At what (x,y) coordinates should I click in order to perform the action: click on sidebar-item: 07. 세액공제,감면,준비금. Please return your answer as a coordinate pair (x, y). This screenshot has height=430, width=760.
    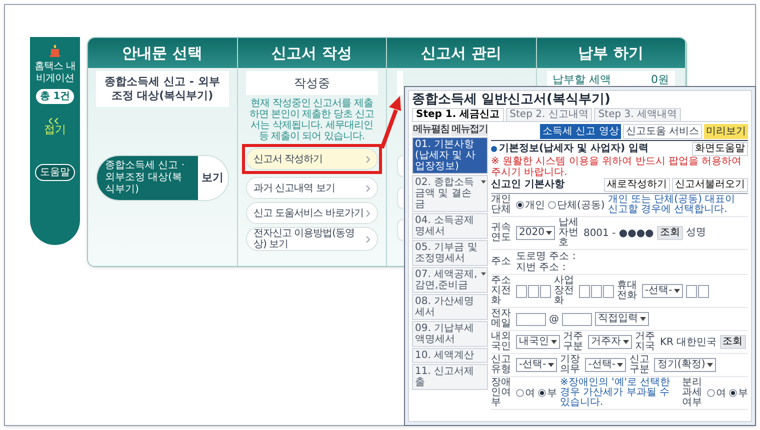
    Looking at the image, I should click on (450, 280).